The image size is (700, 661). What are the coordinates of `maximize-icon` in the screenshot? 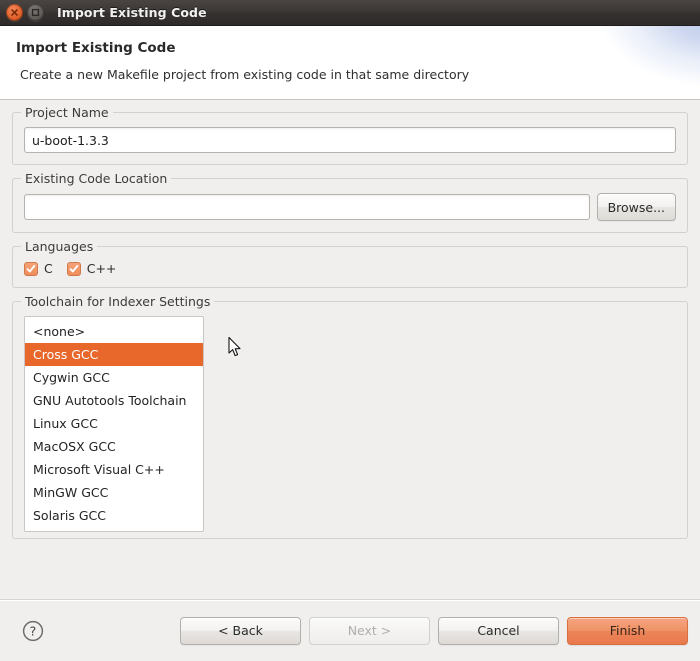 It's located at (35, 12).